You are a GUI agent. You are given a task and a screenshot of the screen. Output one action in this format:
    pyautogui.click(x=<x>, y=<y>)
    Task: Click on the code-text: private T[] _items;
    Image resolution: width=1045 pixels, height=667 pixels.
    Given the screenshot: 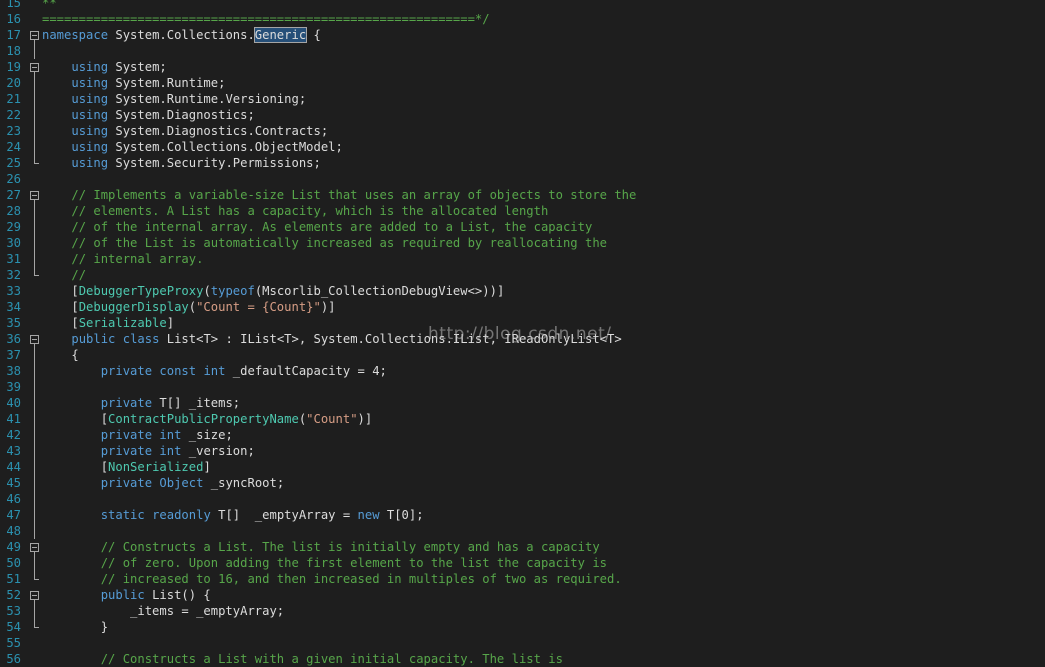 What is the action you would take?
    pyautogui.click(x=141, y=403)
    